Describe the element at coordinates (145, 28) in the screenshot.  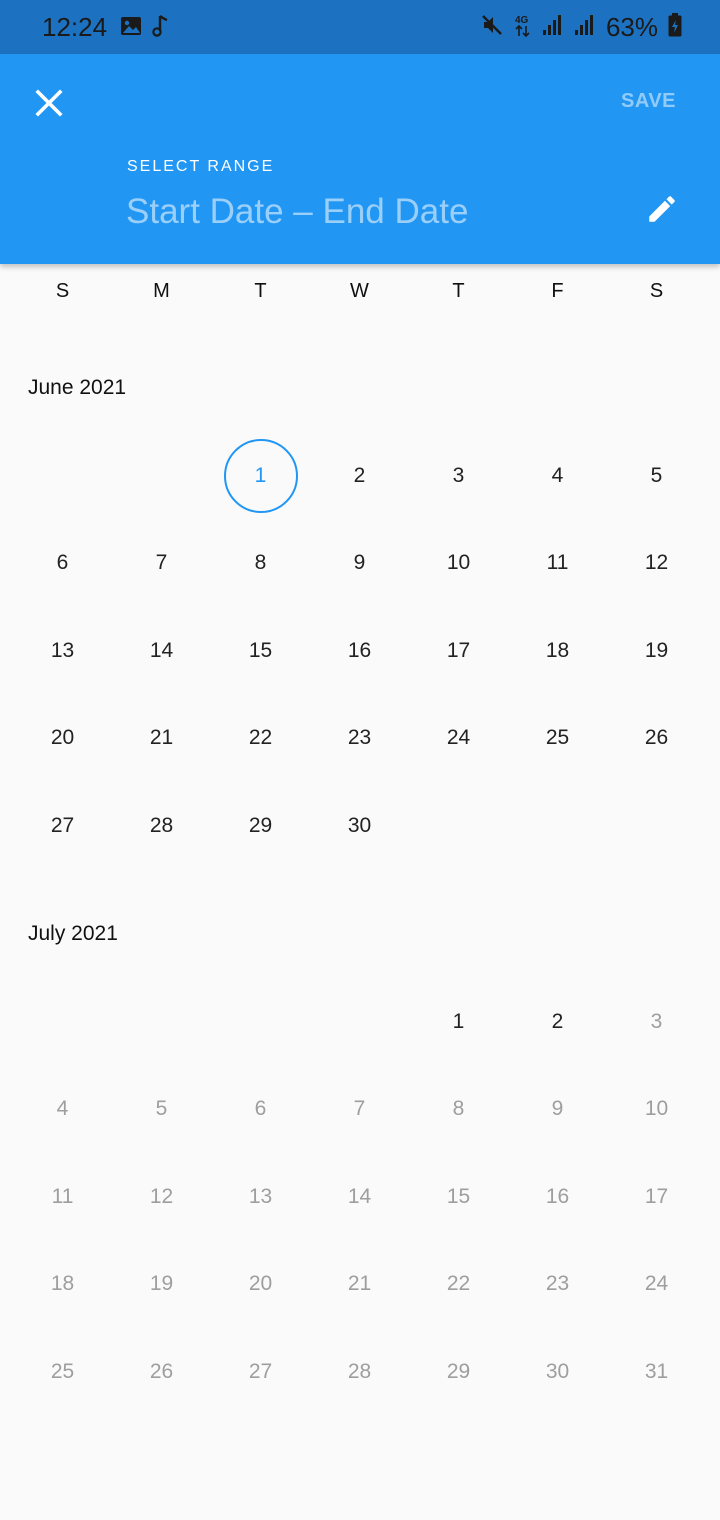
I see `status-left-icons` at that location.